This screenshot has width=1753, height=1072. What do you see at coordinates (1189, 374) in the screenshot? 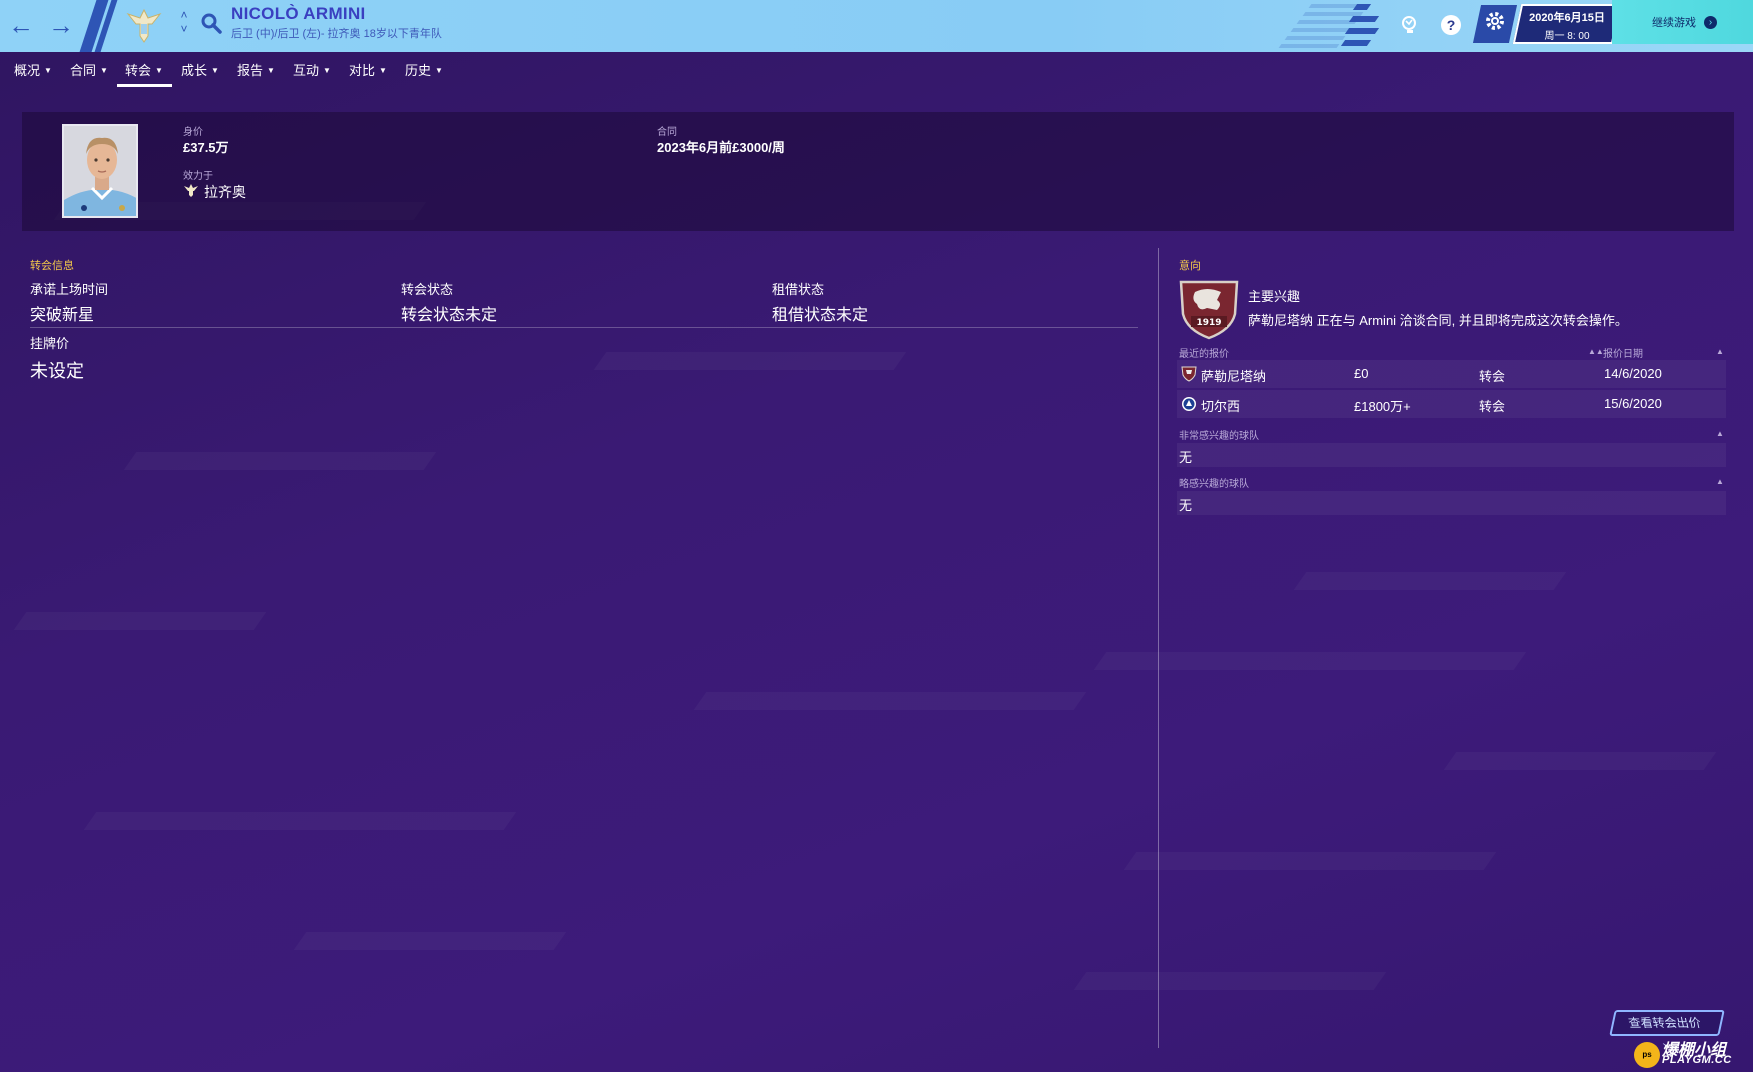
I see `salernitana-crest-icon` at bounding box center [1189, 374].